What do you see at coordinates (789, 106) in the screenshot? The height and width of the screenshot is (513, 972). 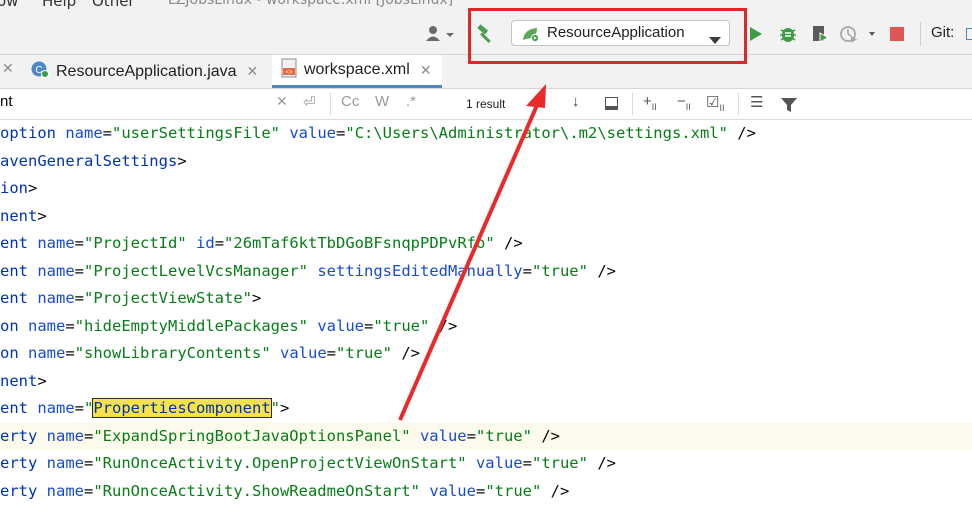 I see `filter-icon` at bounding box center [789, 106].